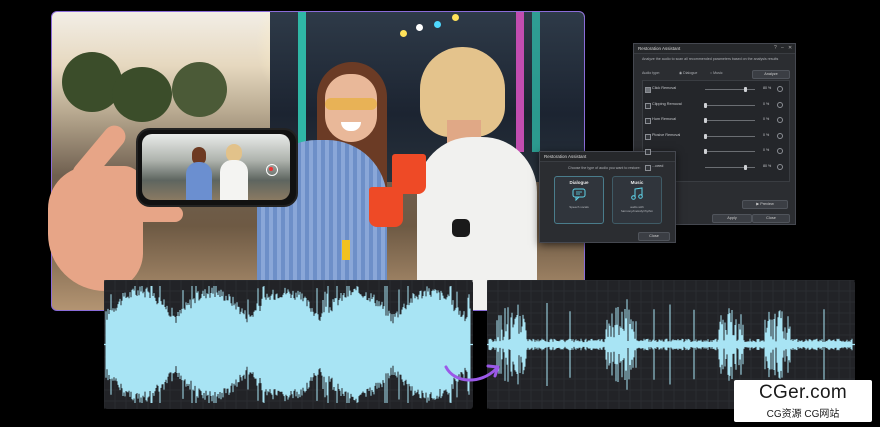 This screenshot has width=880, height=427. Describe the element at coordinates (461, 228) in the screenshot. I see `smartwatch` at that location.